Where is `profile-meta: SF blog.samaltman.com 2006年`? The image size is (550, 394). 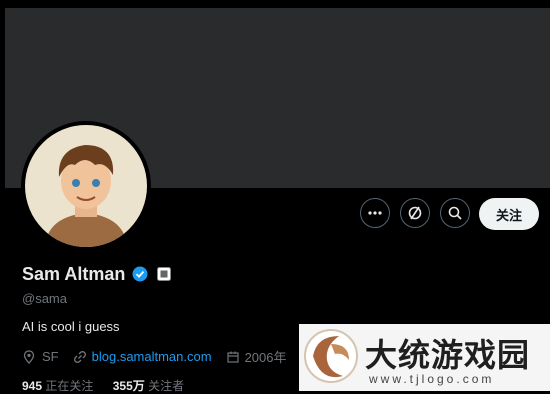 profile-meta: SF blog.samaltman.com 2006年 is located at coordinates (154, 356).